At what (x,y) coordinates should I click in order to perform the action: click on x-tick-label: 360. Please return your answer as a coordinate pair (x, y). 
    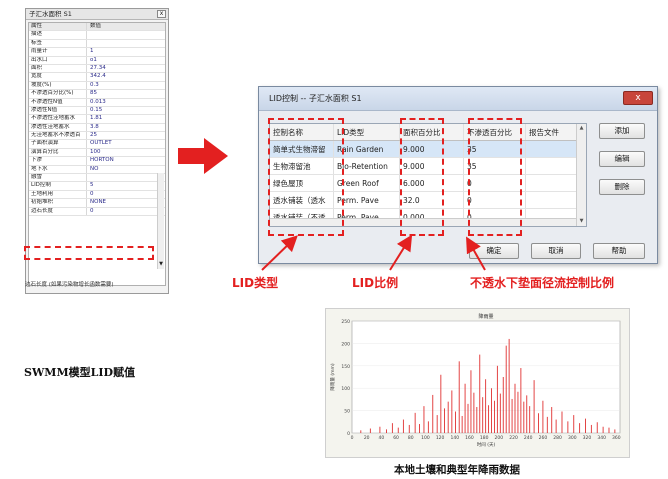
    Looking at the image, I should click on (616, 438).